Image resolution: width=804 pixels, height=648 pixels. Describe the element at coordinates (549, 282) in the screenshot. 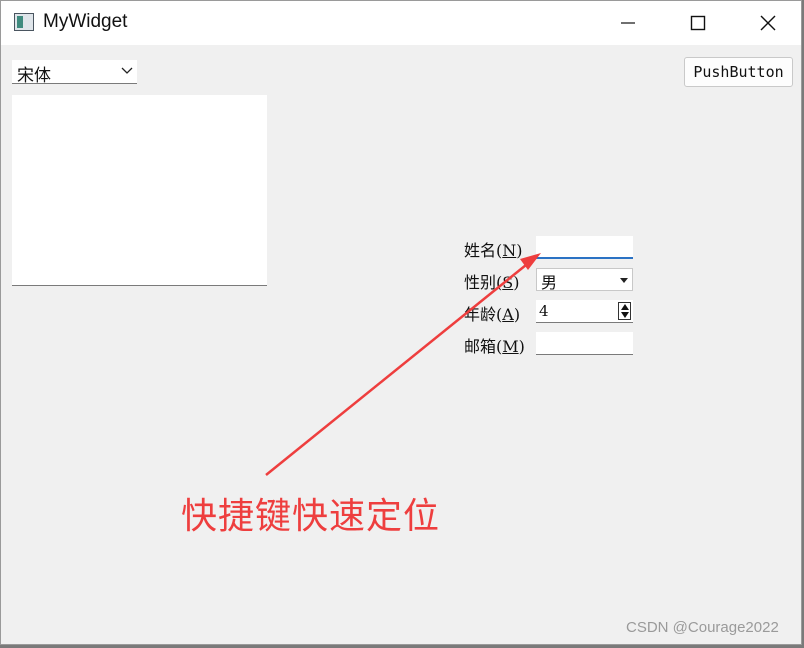

I see `gender-select-value: 男` at that location.